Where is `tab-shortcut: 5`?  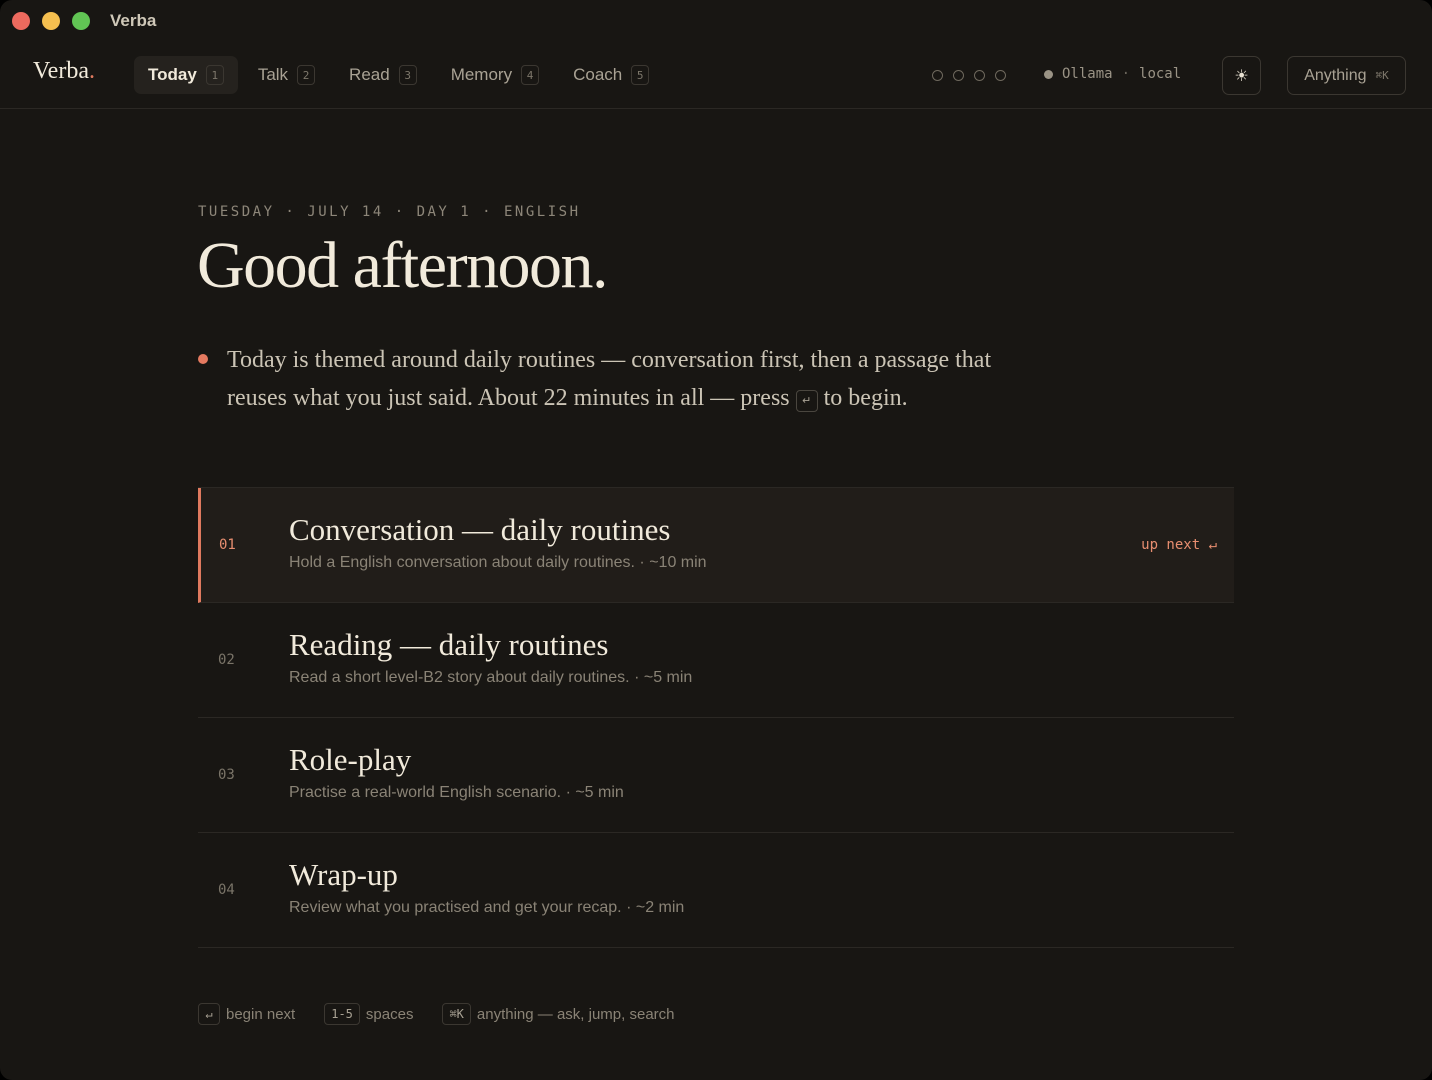 tab-shortcut: 5 is located at coordinates (640, 75).